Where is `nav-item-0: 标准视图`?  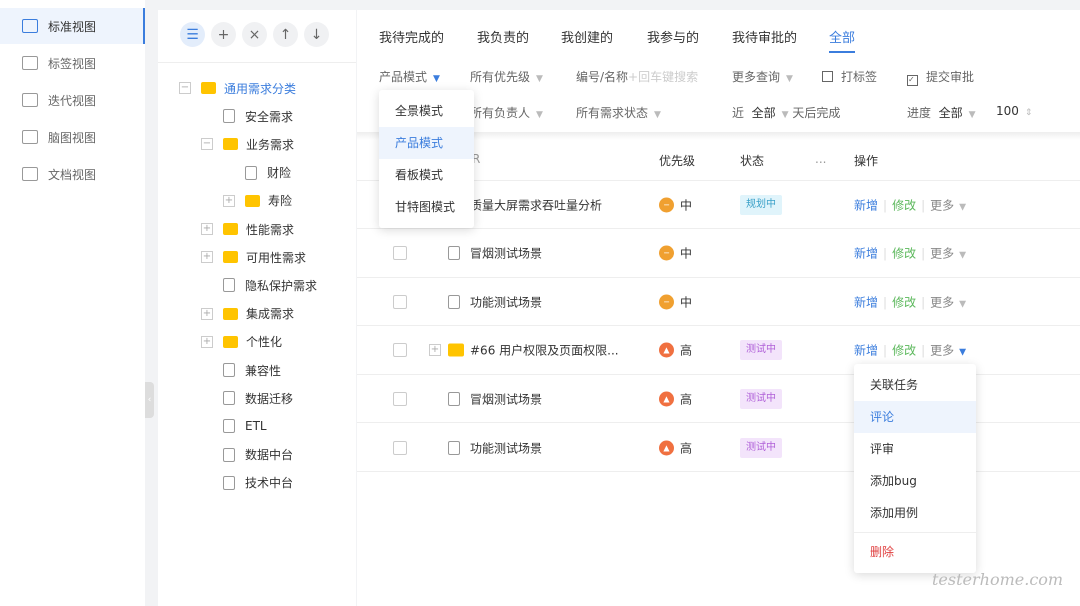 nav-item-0: 标准视图 is located at coordinates (72, 26).